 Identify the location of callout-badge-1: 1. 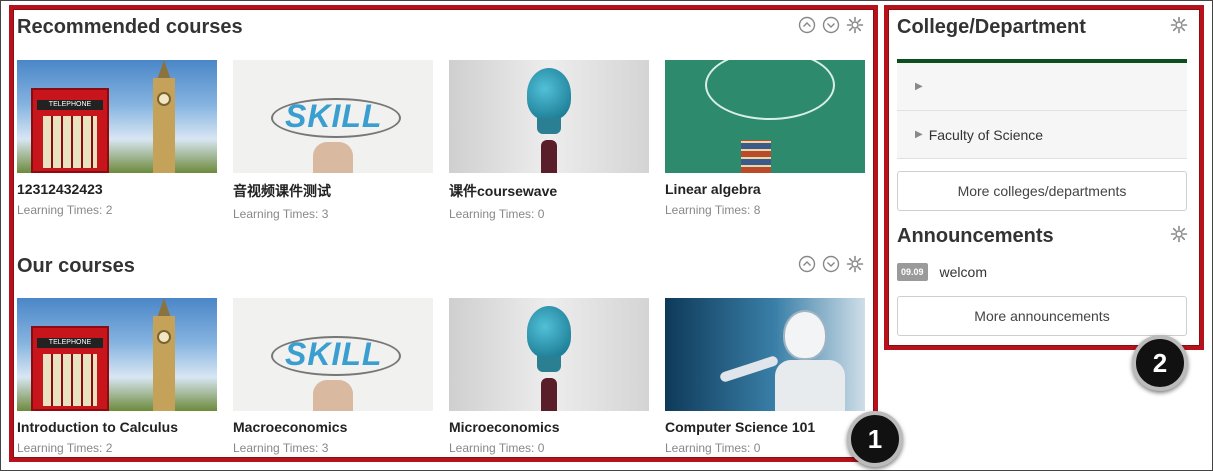
(875, 439).